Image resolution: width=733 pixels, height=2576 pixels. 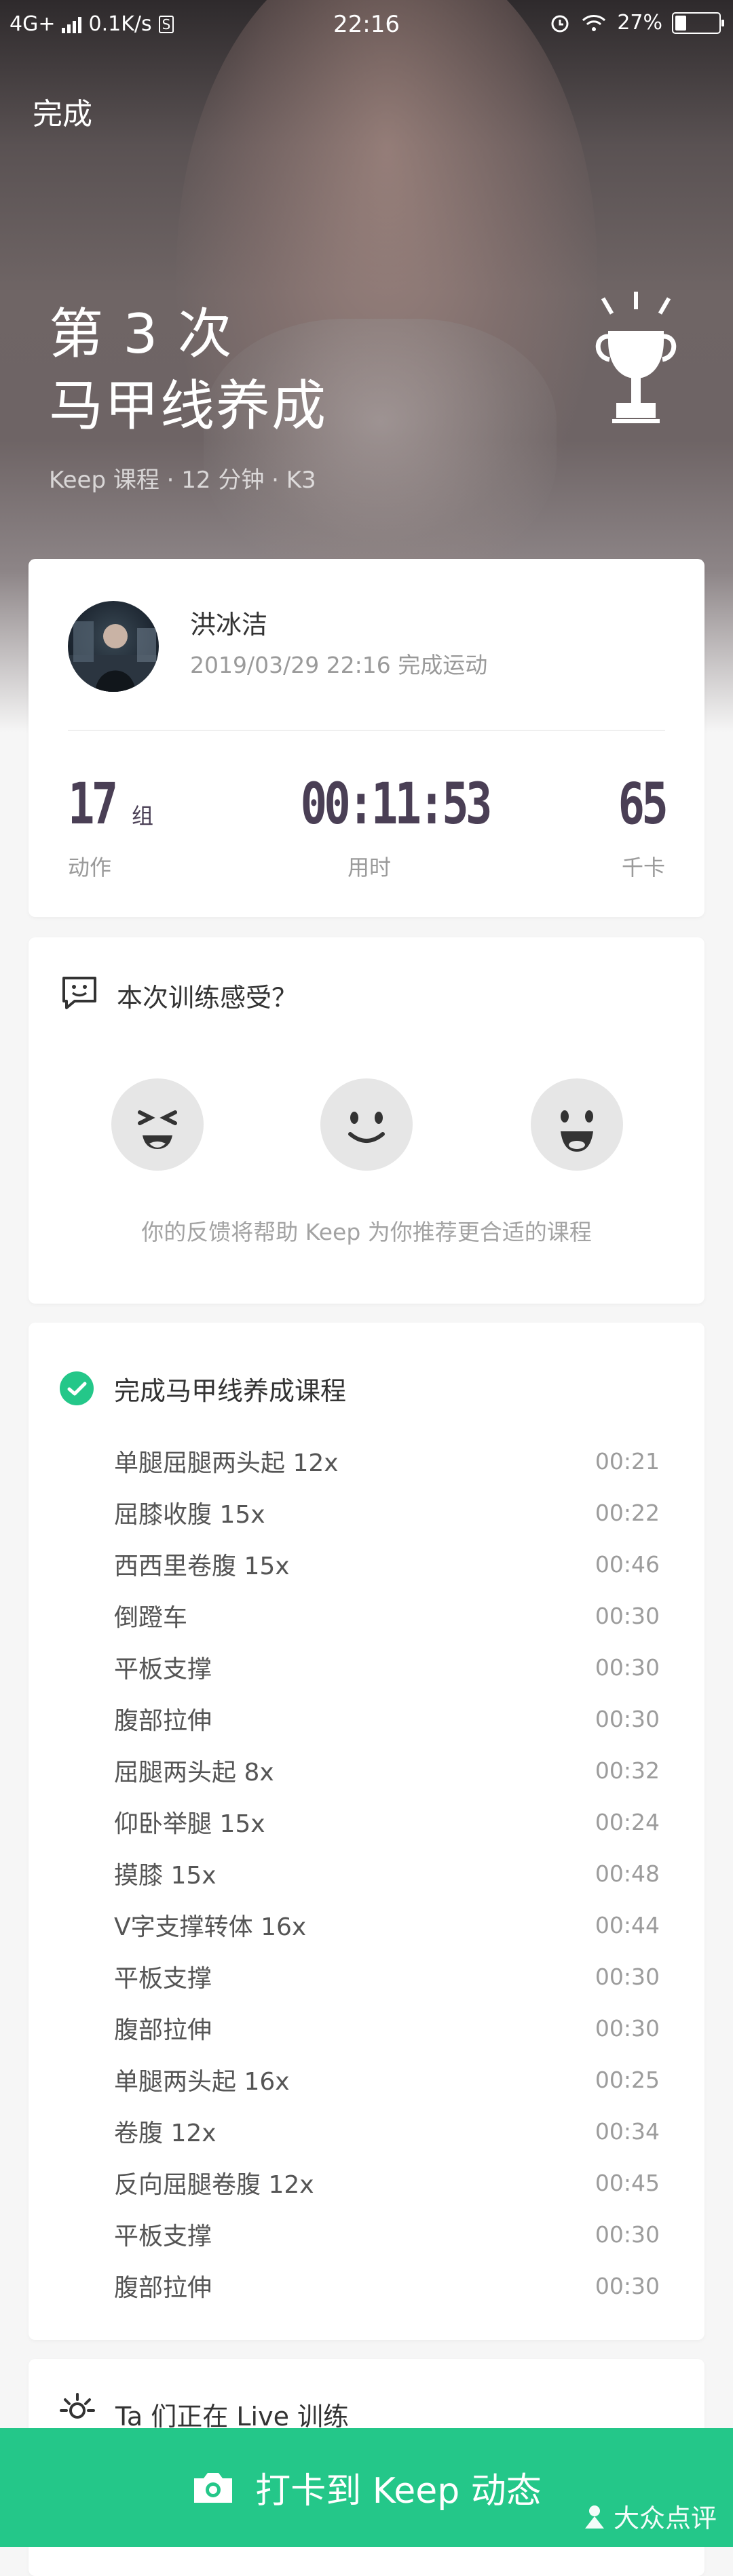 I want to click on trophy-icon, so click(x=636, y=363).